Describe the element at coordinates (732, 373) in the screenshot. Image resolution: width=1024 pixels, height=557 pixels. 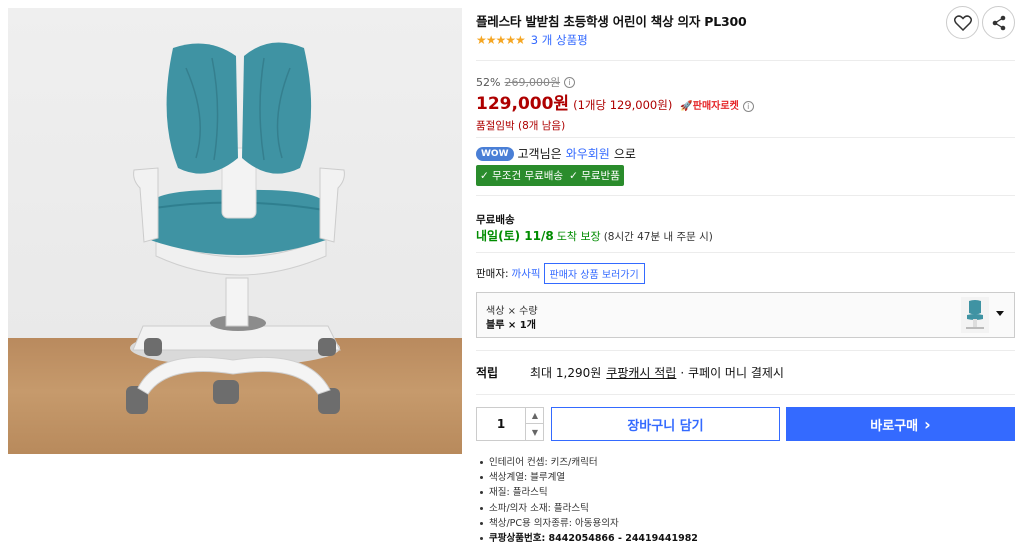
I see `points-condition: · 쿠페이 머니 결제시` at that location.